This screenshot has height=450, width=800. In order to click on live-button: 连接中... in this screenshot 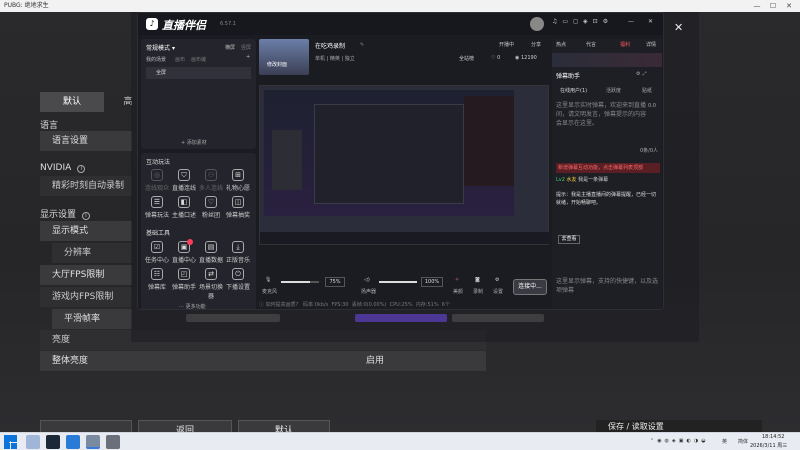, I will do `click(530, 287)`.